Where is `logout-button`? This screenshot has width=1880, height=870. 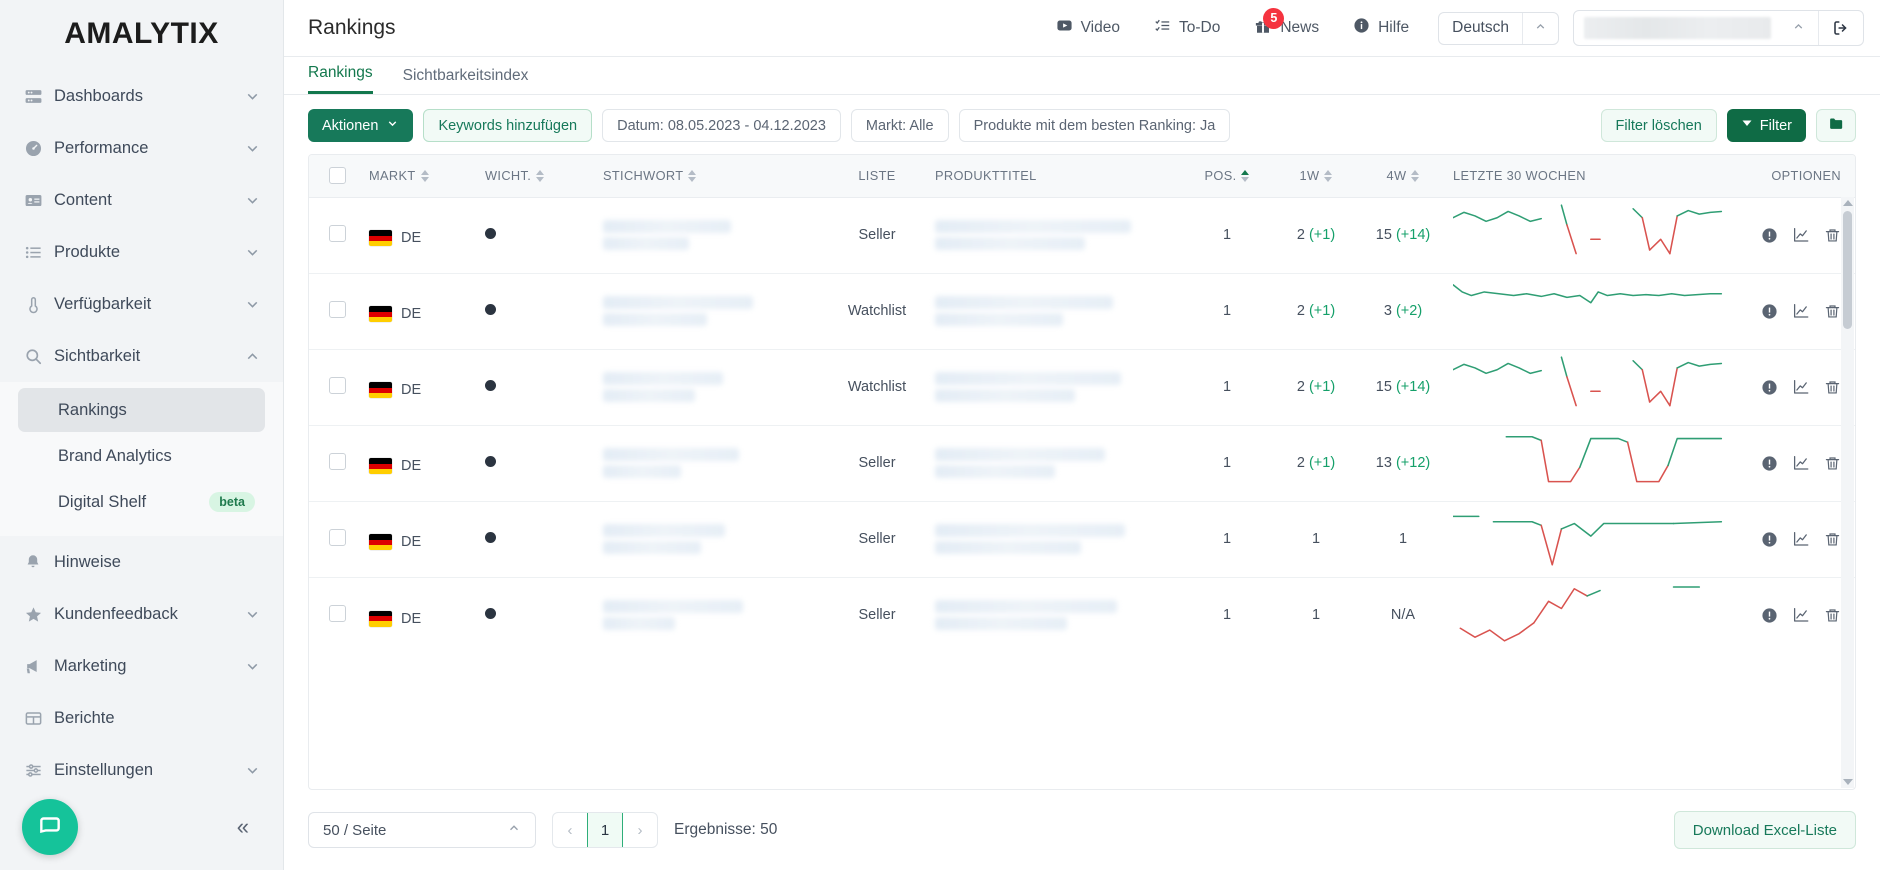
logout-button is located at coordinates (1841, 28).